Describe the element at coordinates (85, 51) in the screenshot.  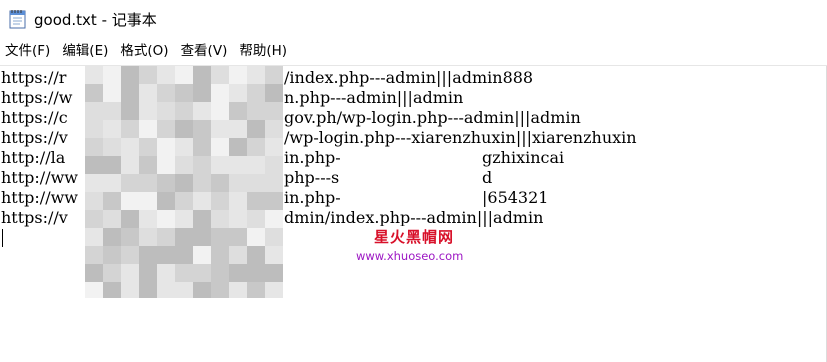
I see `menu-edit: 编辑(E)` at that location.